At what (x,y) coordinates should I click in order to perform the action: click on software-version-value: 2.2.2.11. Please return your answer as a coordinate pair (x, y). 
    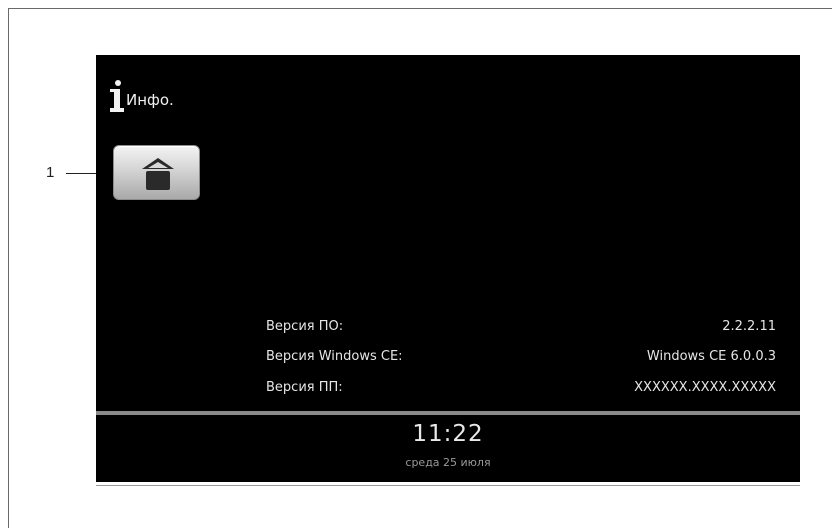
    Looking at the image, I should click on (749, 326).